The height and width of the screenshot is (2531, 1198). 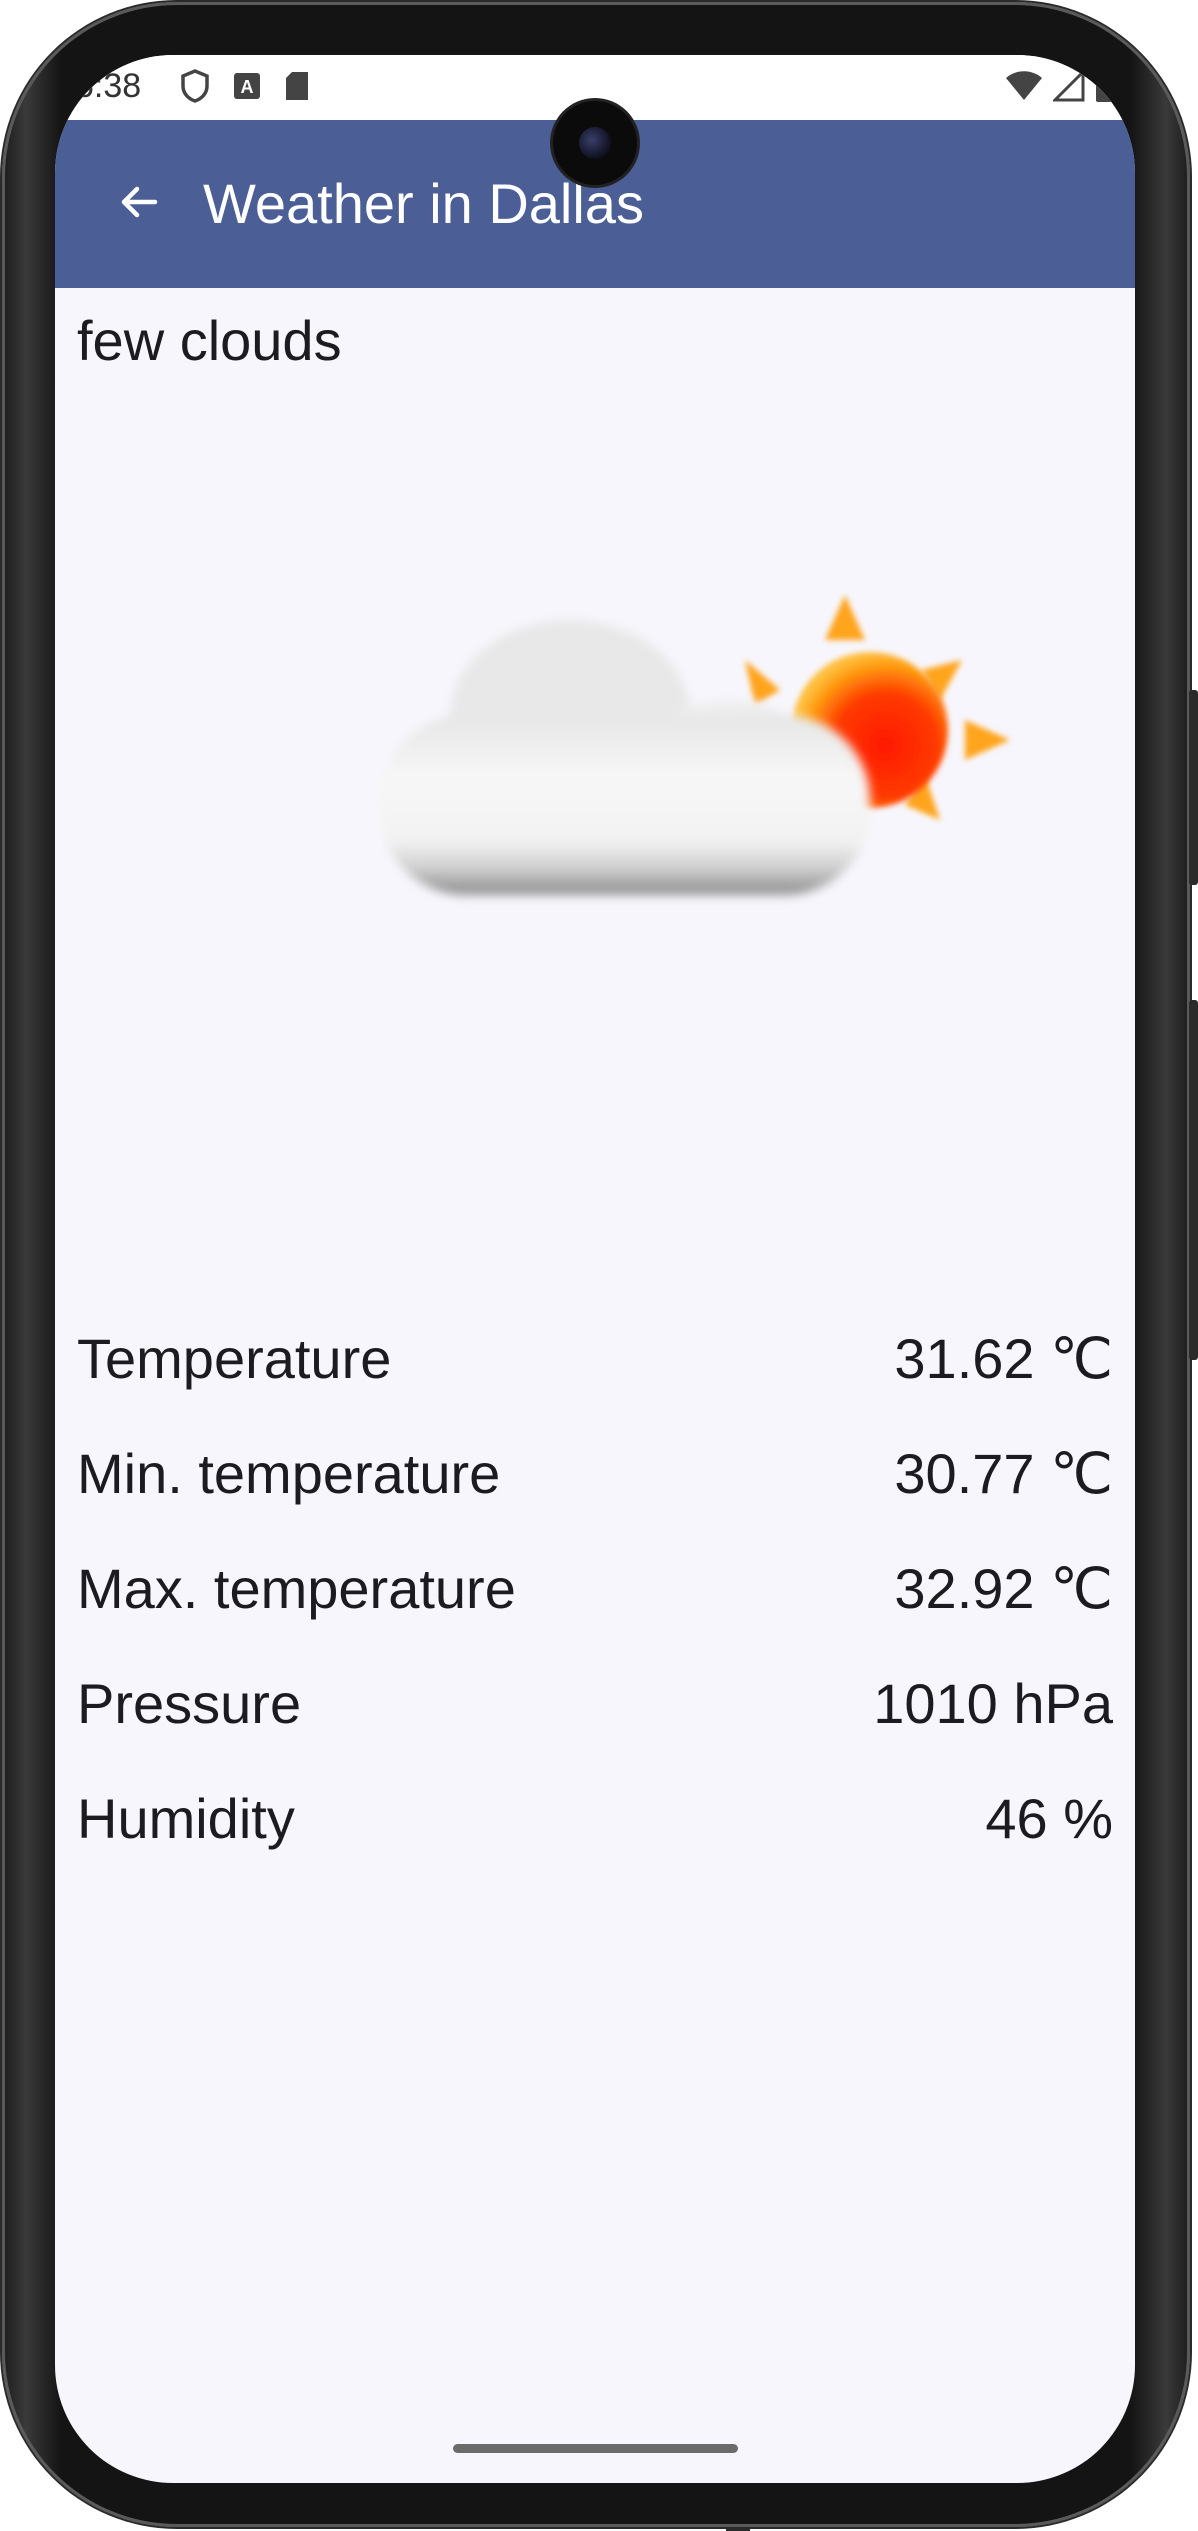 I want to click on power-button, so click(x=1193, y=787).